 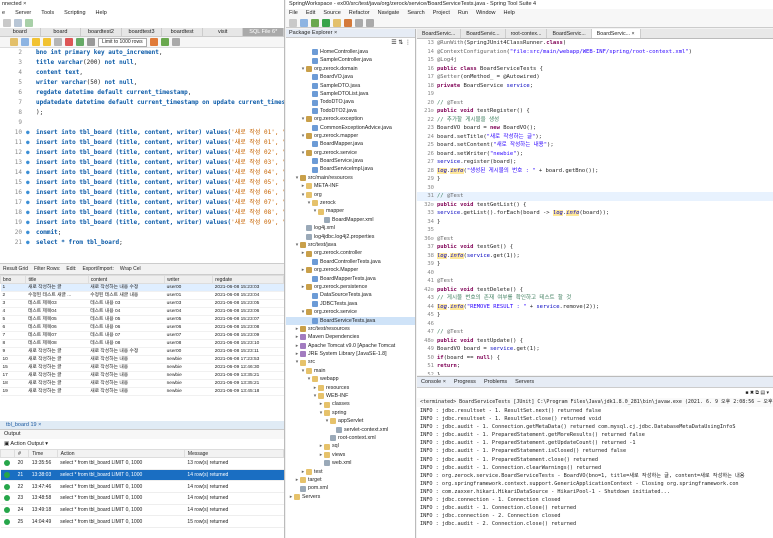 What do you see at coordinates (350, 186) in the screenshot?
I see `tree-item: ▸ META-INF` at bounding box center [350, 186].